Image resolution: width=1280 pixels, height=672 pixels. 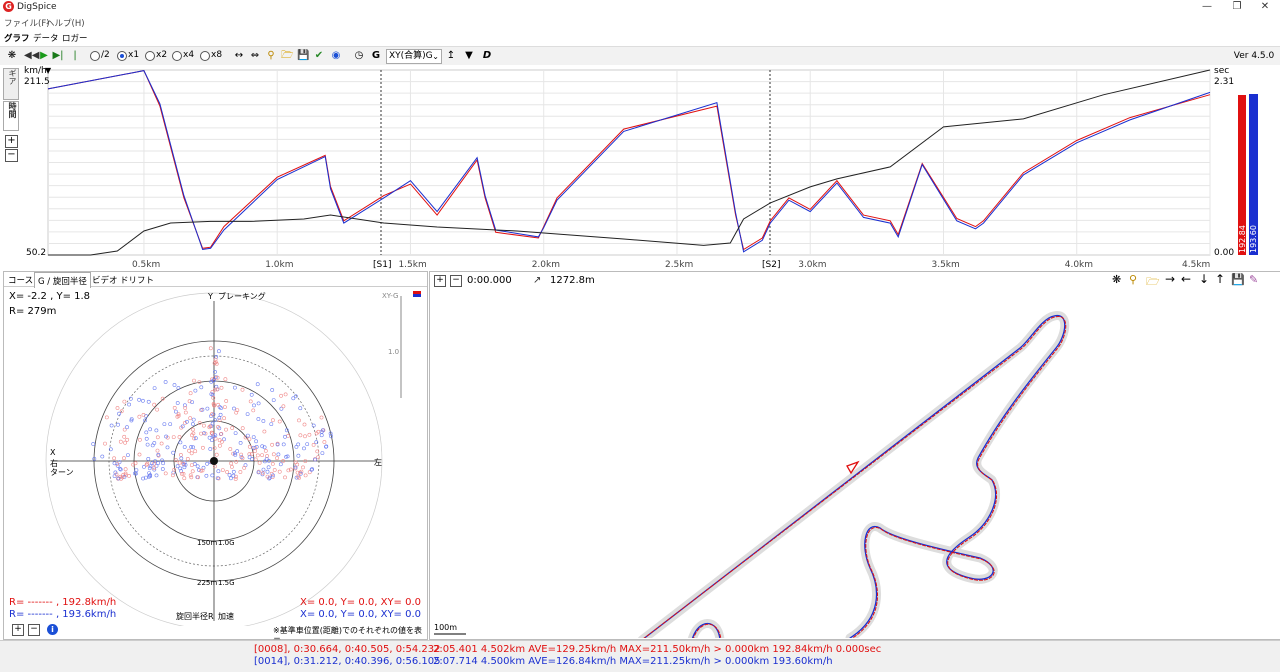 What do you see at coordinates (1220, 279) in the screenshot?
I see `arrow-up-icon: ↑` at bounding box center [1220, 279].